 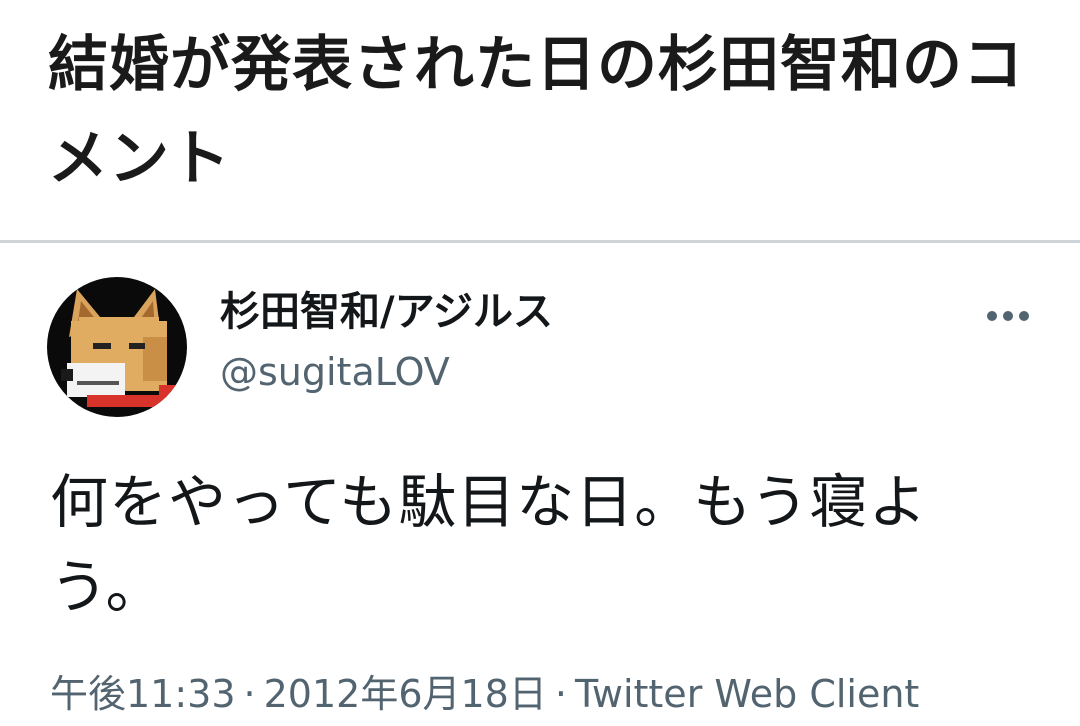 I want to click on avatar, so click(x=117, y=347).